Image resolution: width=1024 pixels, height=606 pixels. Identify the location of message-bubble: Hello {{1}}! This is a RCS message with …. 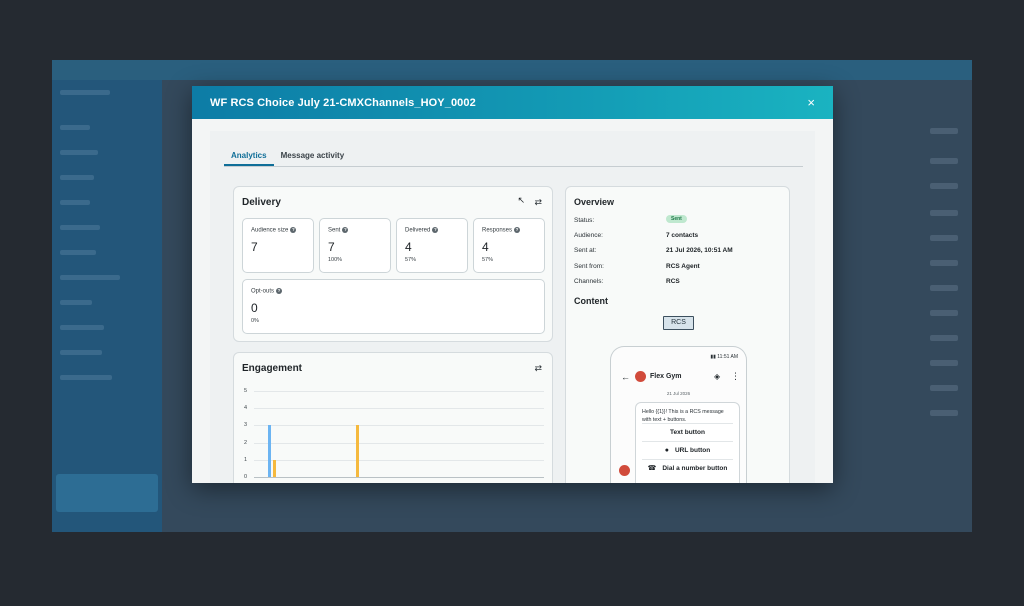
(687, 442).